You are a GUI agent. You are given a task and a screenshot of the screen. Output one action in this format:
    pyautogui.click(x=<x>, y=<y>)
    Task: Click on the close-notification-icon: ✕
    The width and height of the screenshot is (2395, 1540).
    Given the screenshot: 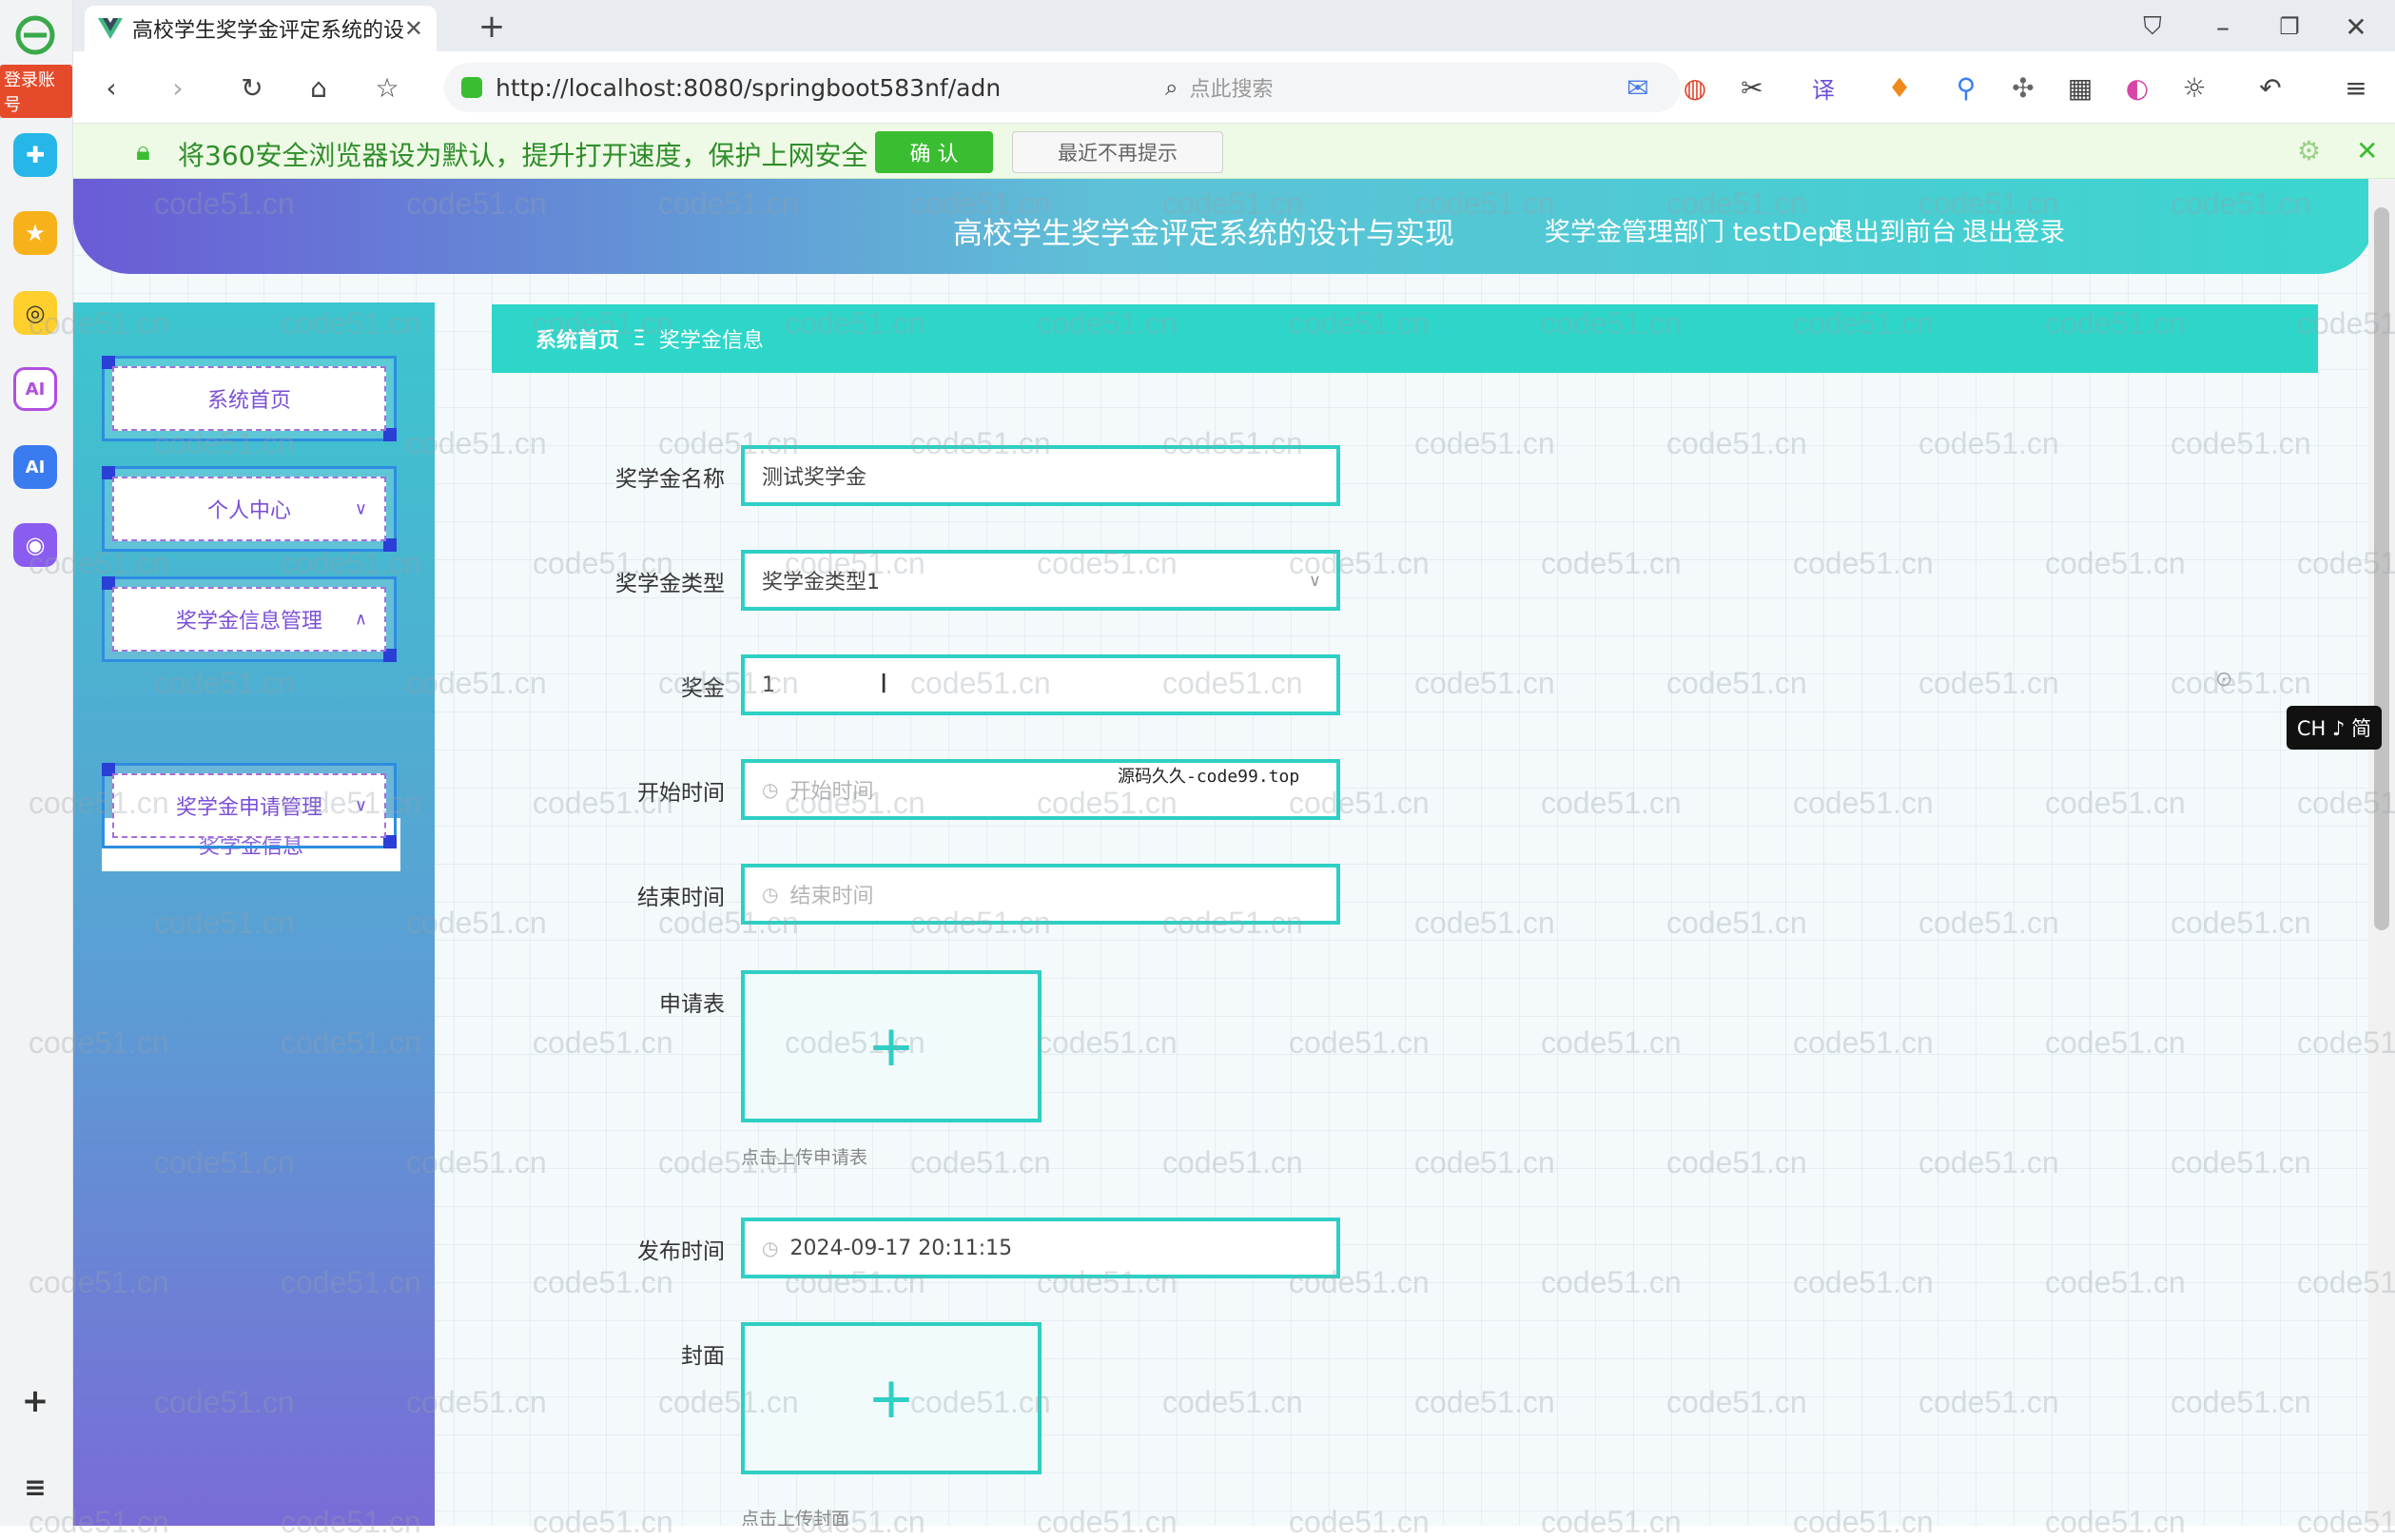 What is the action you would take?
    pyautogui.click(x=2367, y=151)
    